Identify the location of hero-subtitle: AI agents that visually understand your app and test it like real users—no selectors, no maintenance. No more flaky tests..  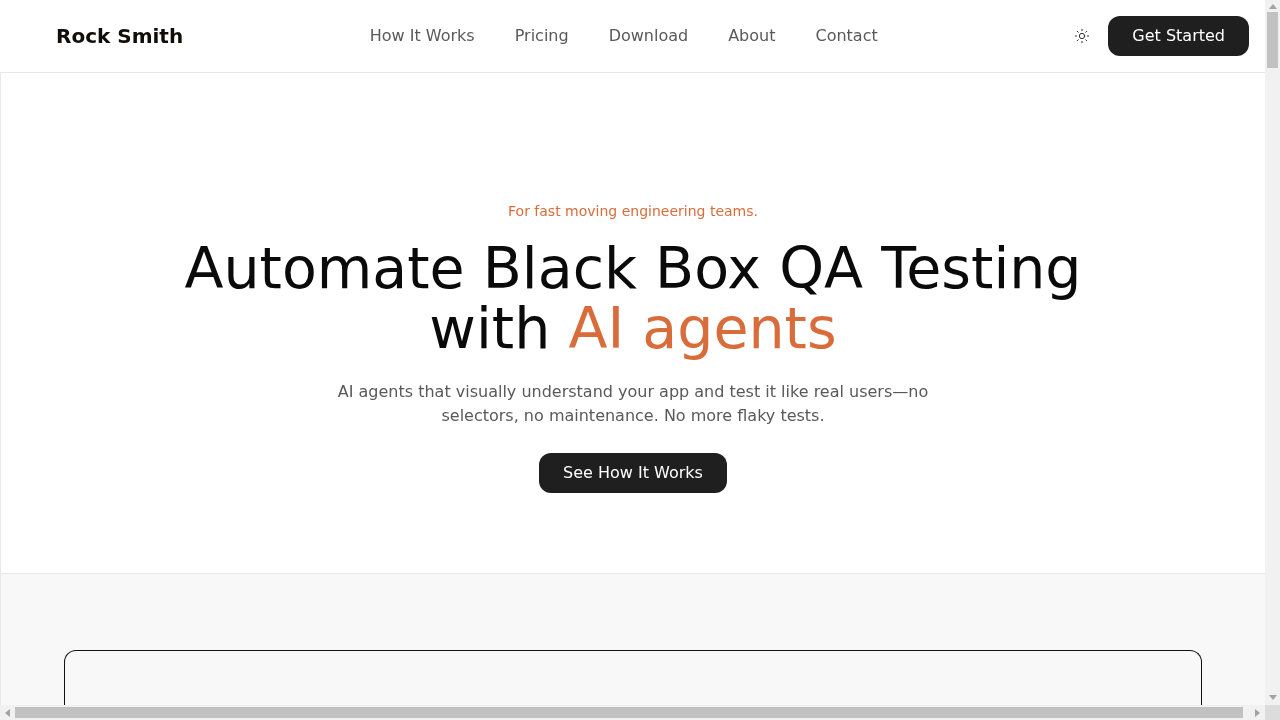
(633, 404).